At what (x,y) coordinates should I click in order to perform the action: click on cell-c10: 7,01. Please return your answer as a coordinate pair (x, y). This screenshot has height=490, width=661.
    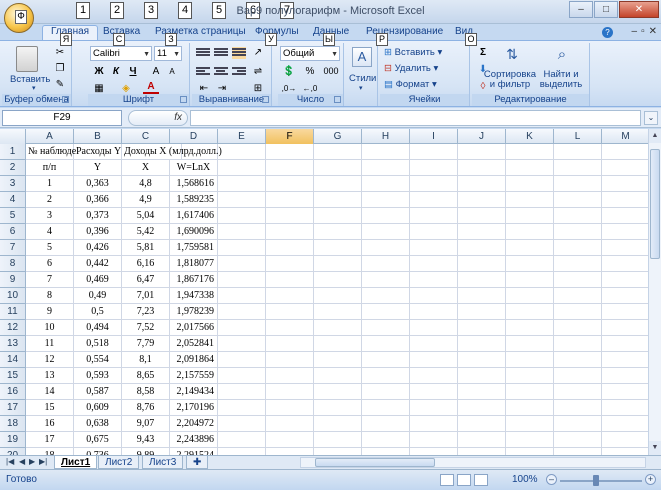
    Looking at the image, I should click on (146, 296).